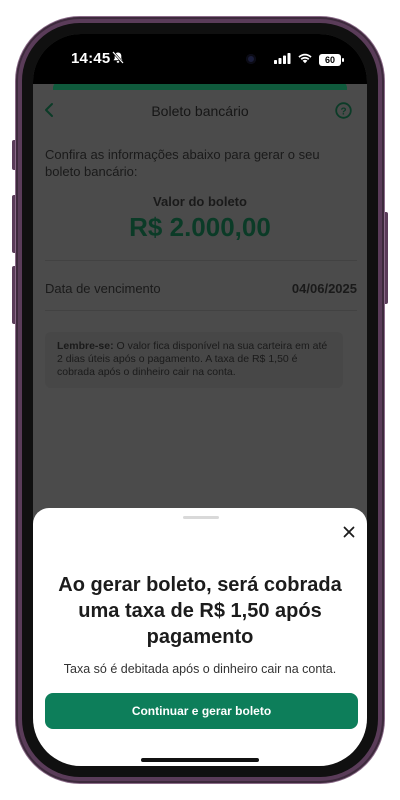  I want to click on status-right-group: 60, so click(309, 60).